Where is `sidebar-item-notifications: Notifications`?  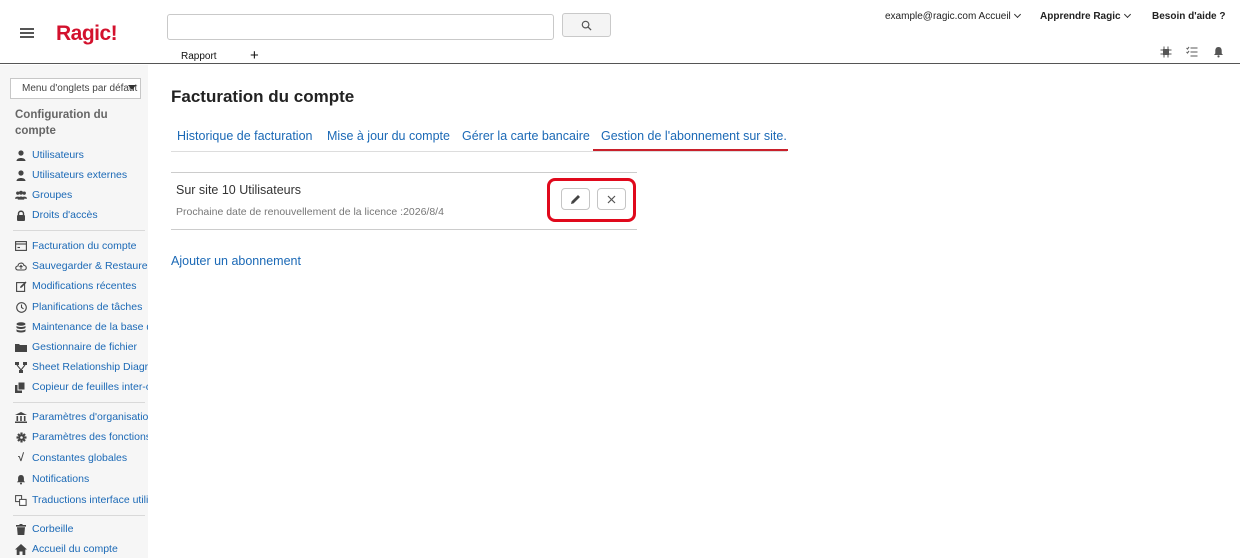 sidebar-item-notifications: Notifications is located at coordinates (81, 479).